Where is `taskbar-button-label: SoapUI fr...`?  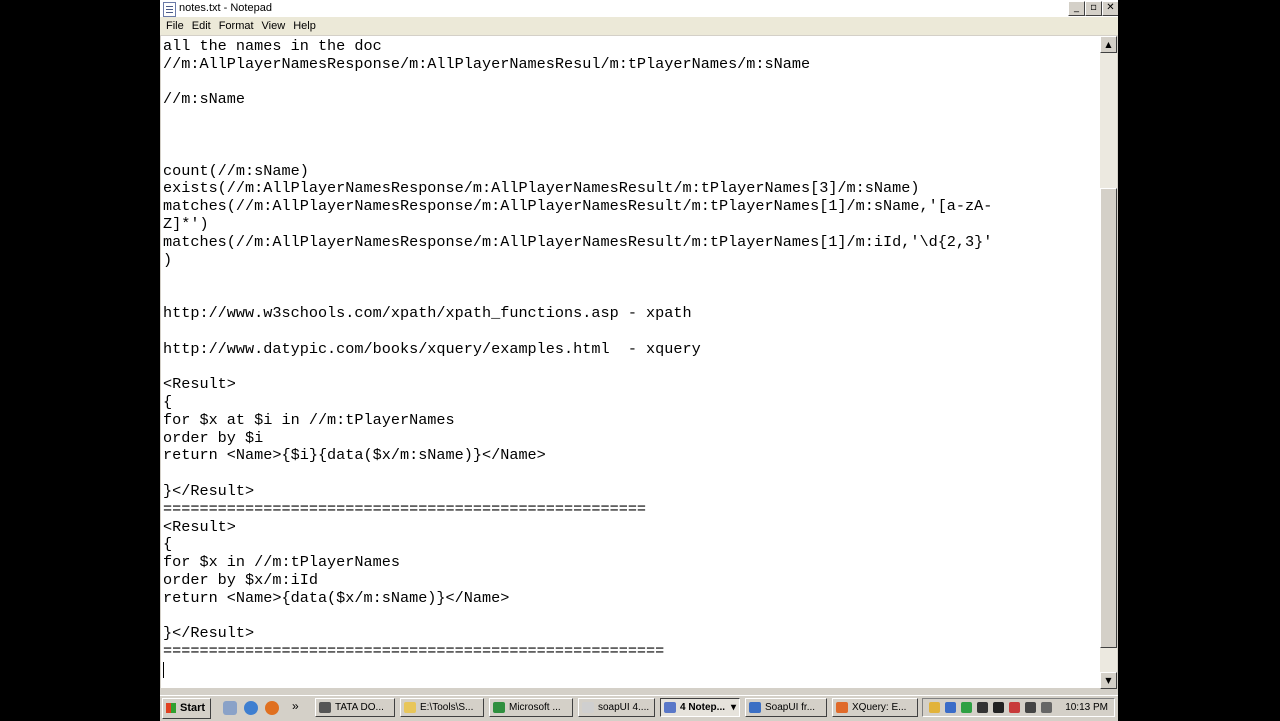
taskbar-button-label: SoapUI fr... is located at coordinates (790, 707).